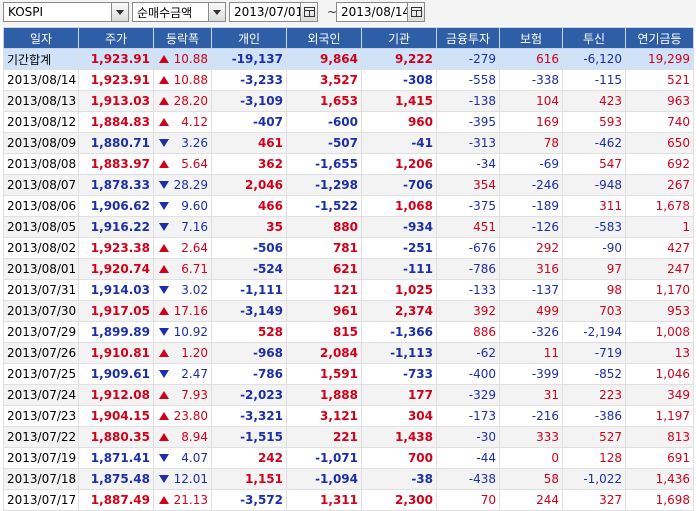 The height and width of the screenshot is (511, 696). I want to click on change-value: 23.80, so click(190, 416).